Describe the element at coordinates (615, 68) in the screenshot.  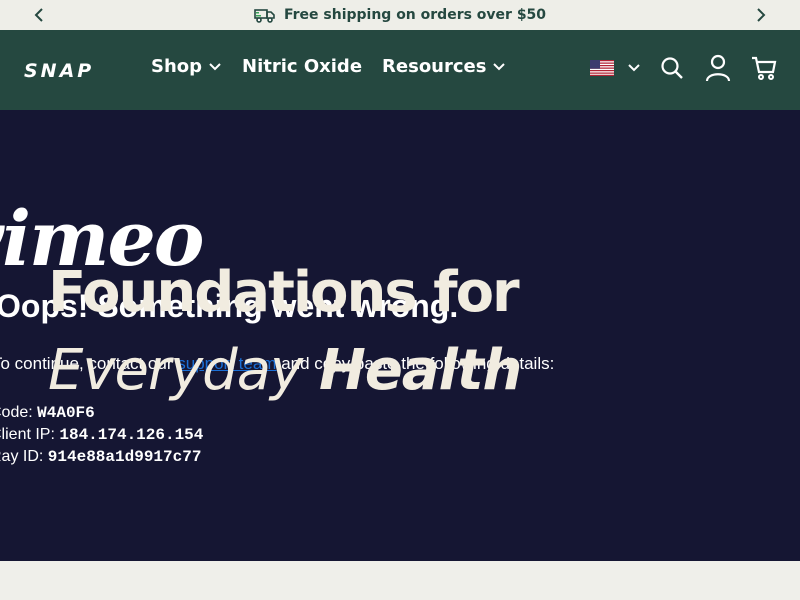
I see `country-selector` at that location.